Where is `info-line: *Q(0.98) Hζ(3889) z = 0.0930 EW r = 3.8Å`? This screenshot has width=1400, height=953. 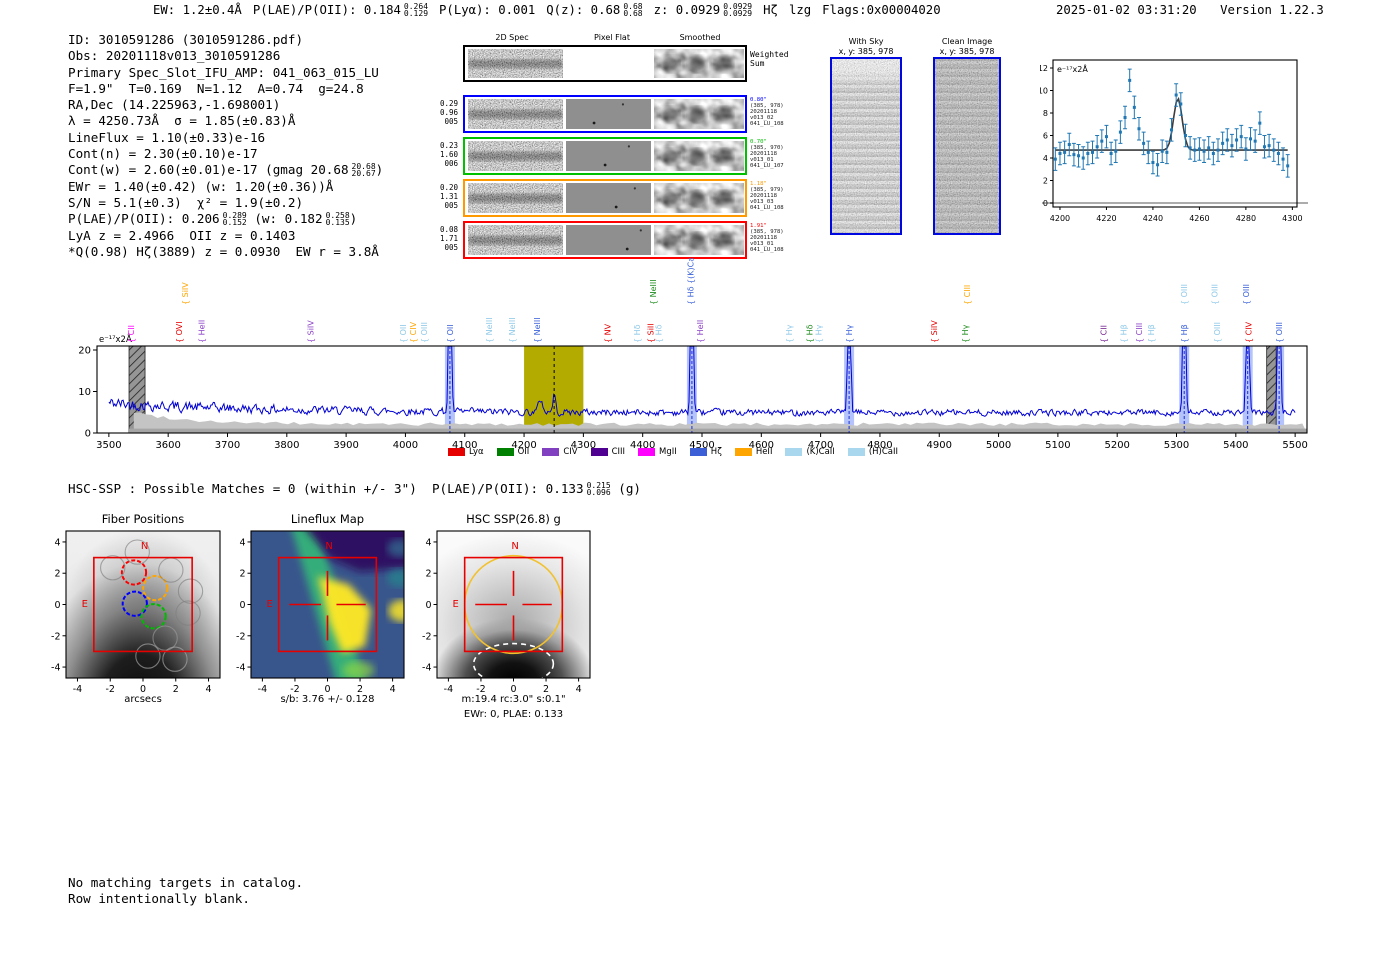 info-line: *Q(0.98) Hζ(3889) z = 0.0930 EW r = 3.8Å is located at coordinates (223, 251).